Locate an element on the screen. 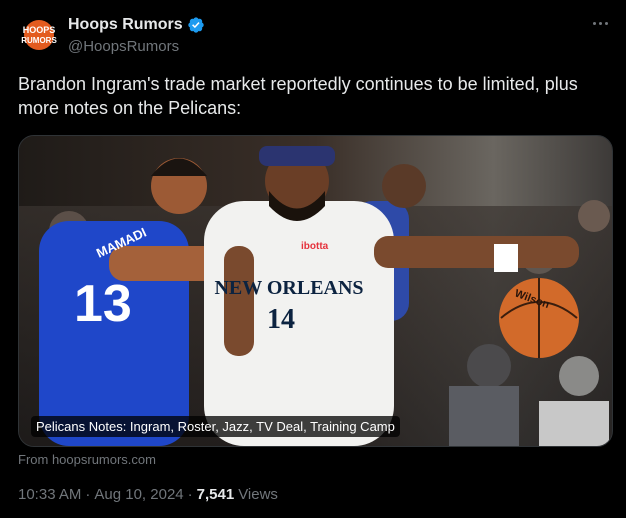 The width and height of the screenshot is (626, 518). views-label: Views is located at coordinates (258, 494).